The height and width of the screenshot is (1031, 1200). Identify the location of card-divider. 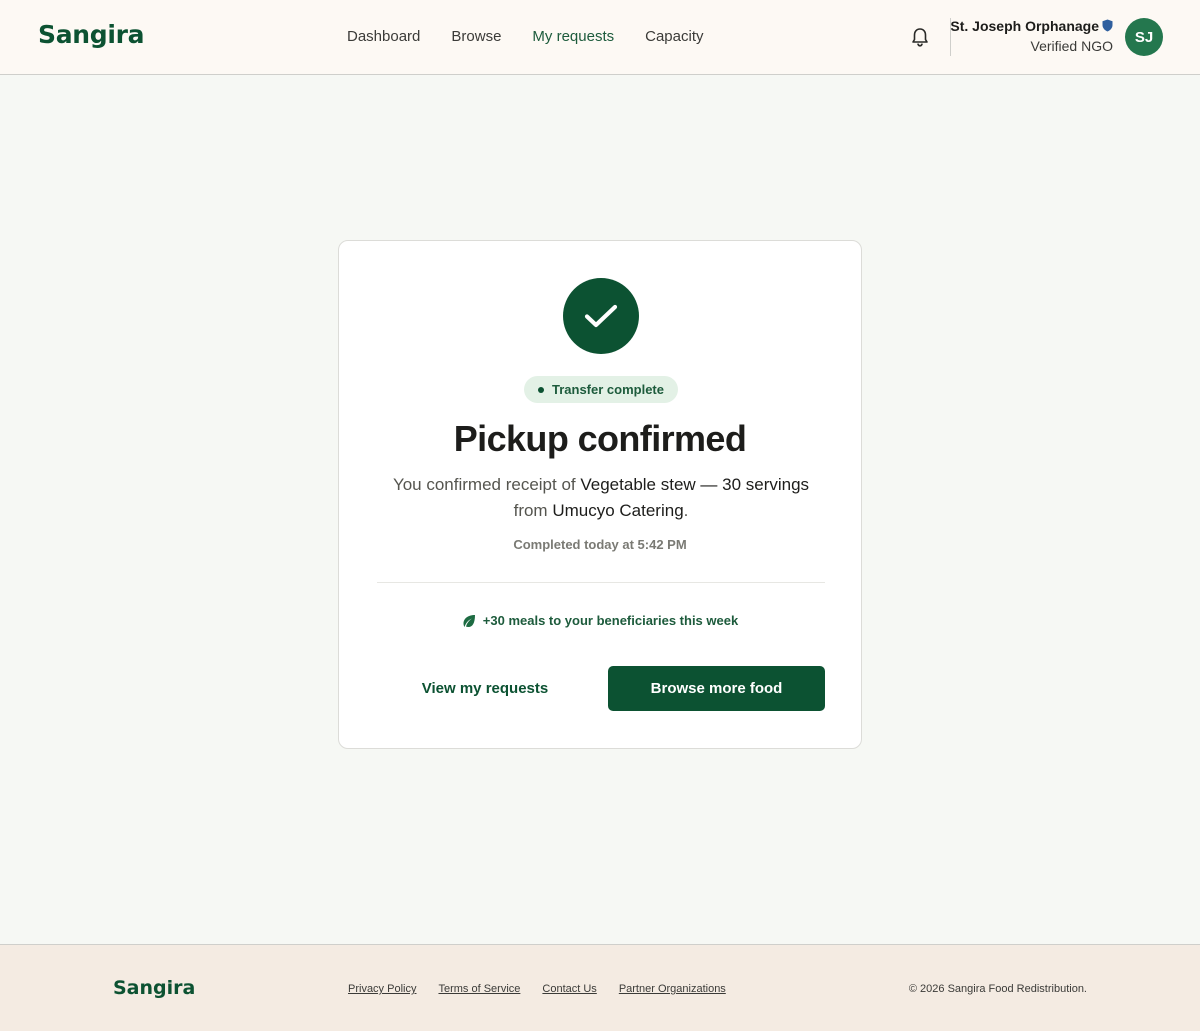
(601, 582).